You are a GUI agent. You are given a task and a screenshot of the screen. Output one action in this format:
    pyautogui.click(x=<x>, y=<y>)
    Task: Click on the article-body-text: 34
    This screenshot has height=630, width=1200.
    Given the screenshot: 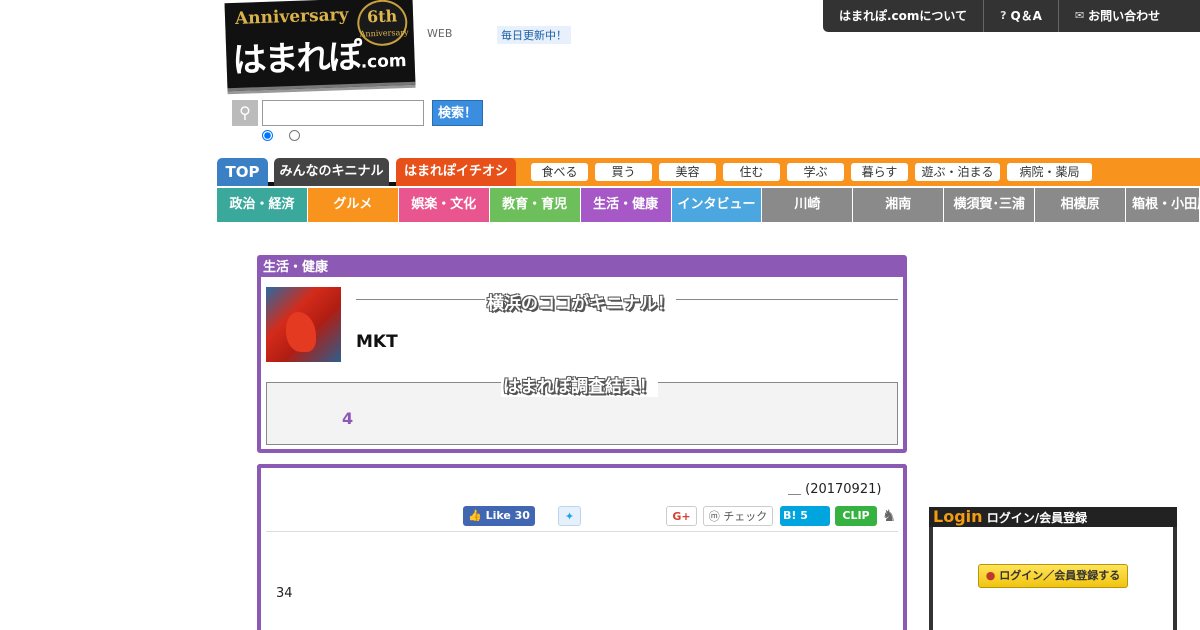 What is the action you would take?
    pyautogui.click(x=284, y=593)
    